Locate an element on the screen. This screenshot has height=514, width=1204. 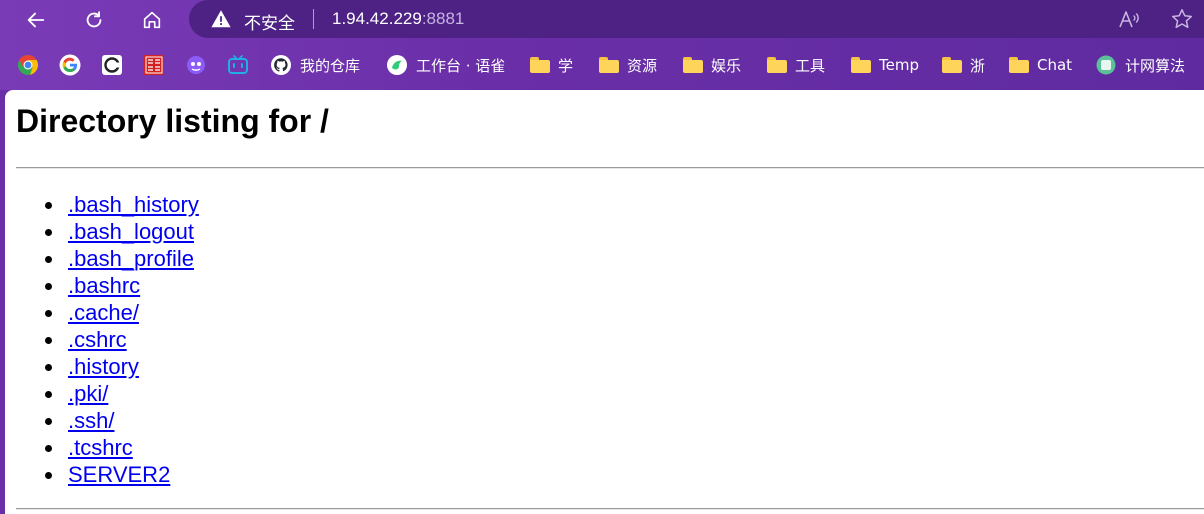
back-button is located at coordinates (36, 20).